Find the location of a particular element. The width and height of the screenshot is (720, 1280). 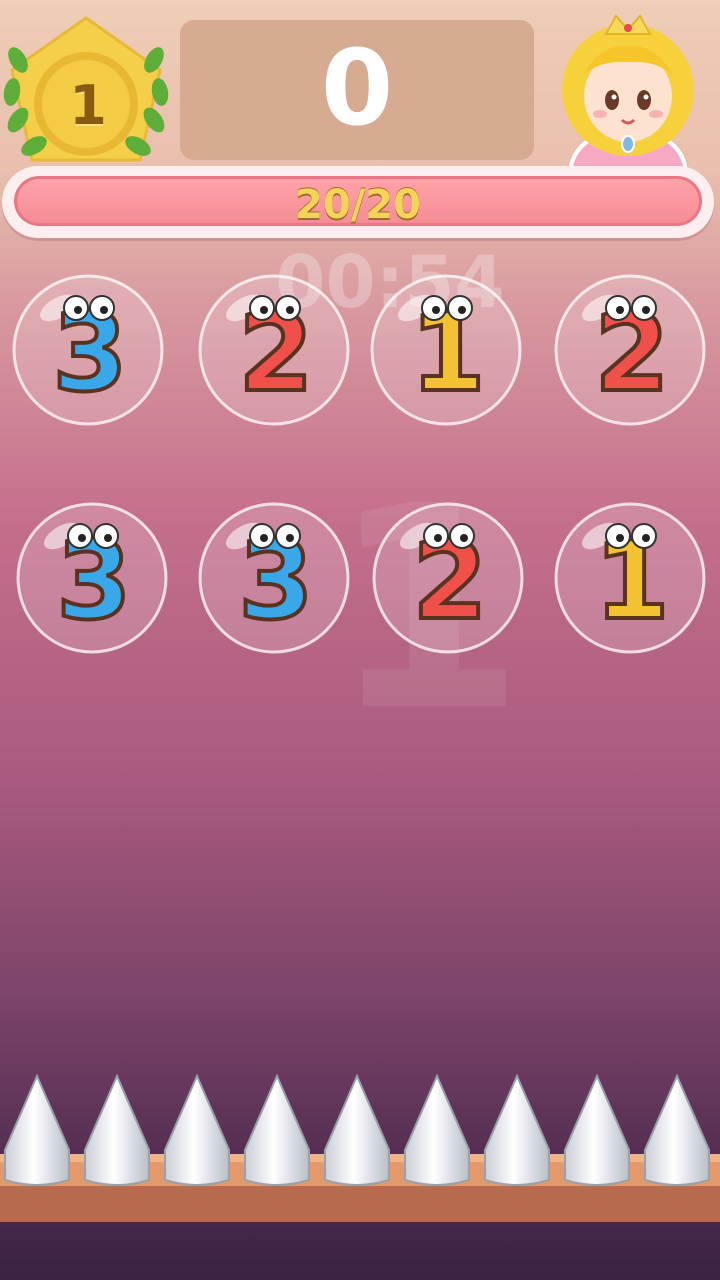

progress-text: 20/20 is located at coordinates (358, 204).